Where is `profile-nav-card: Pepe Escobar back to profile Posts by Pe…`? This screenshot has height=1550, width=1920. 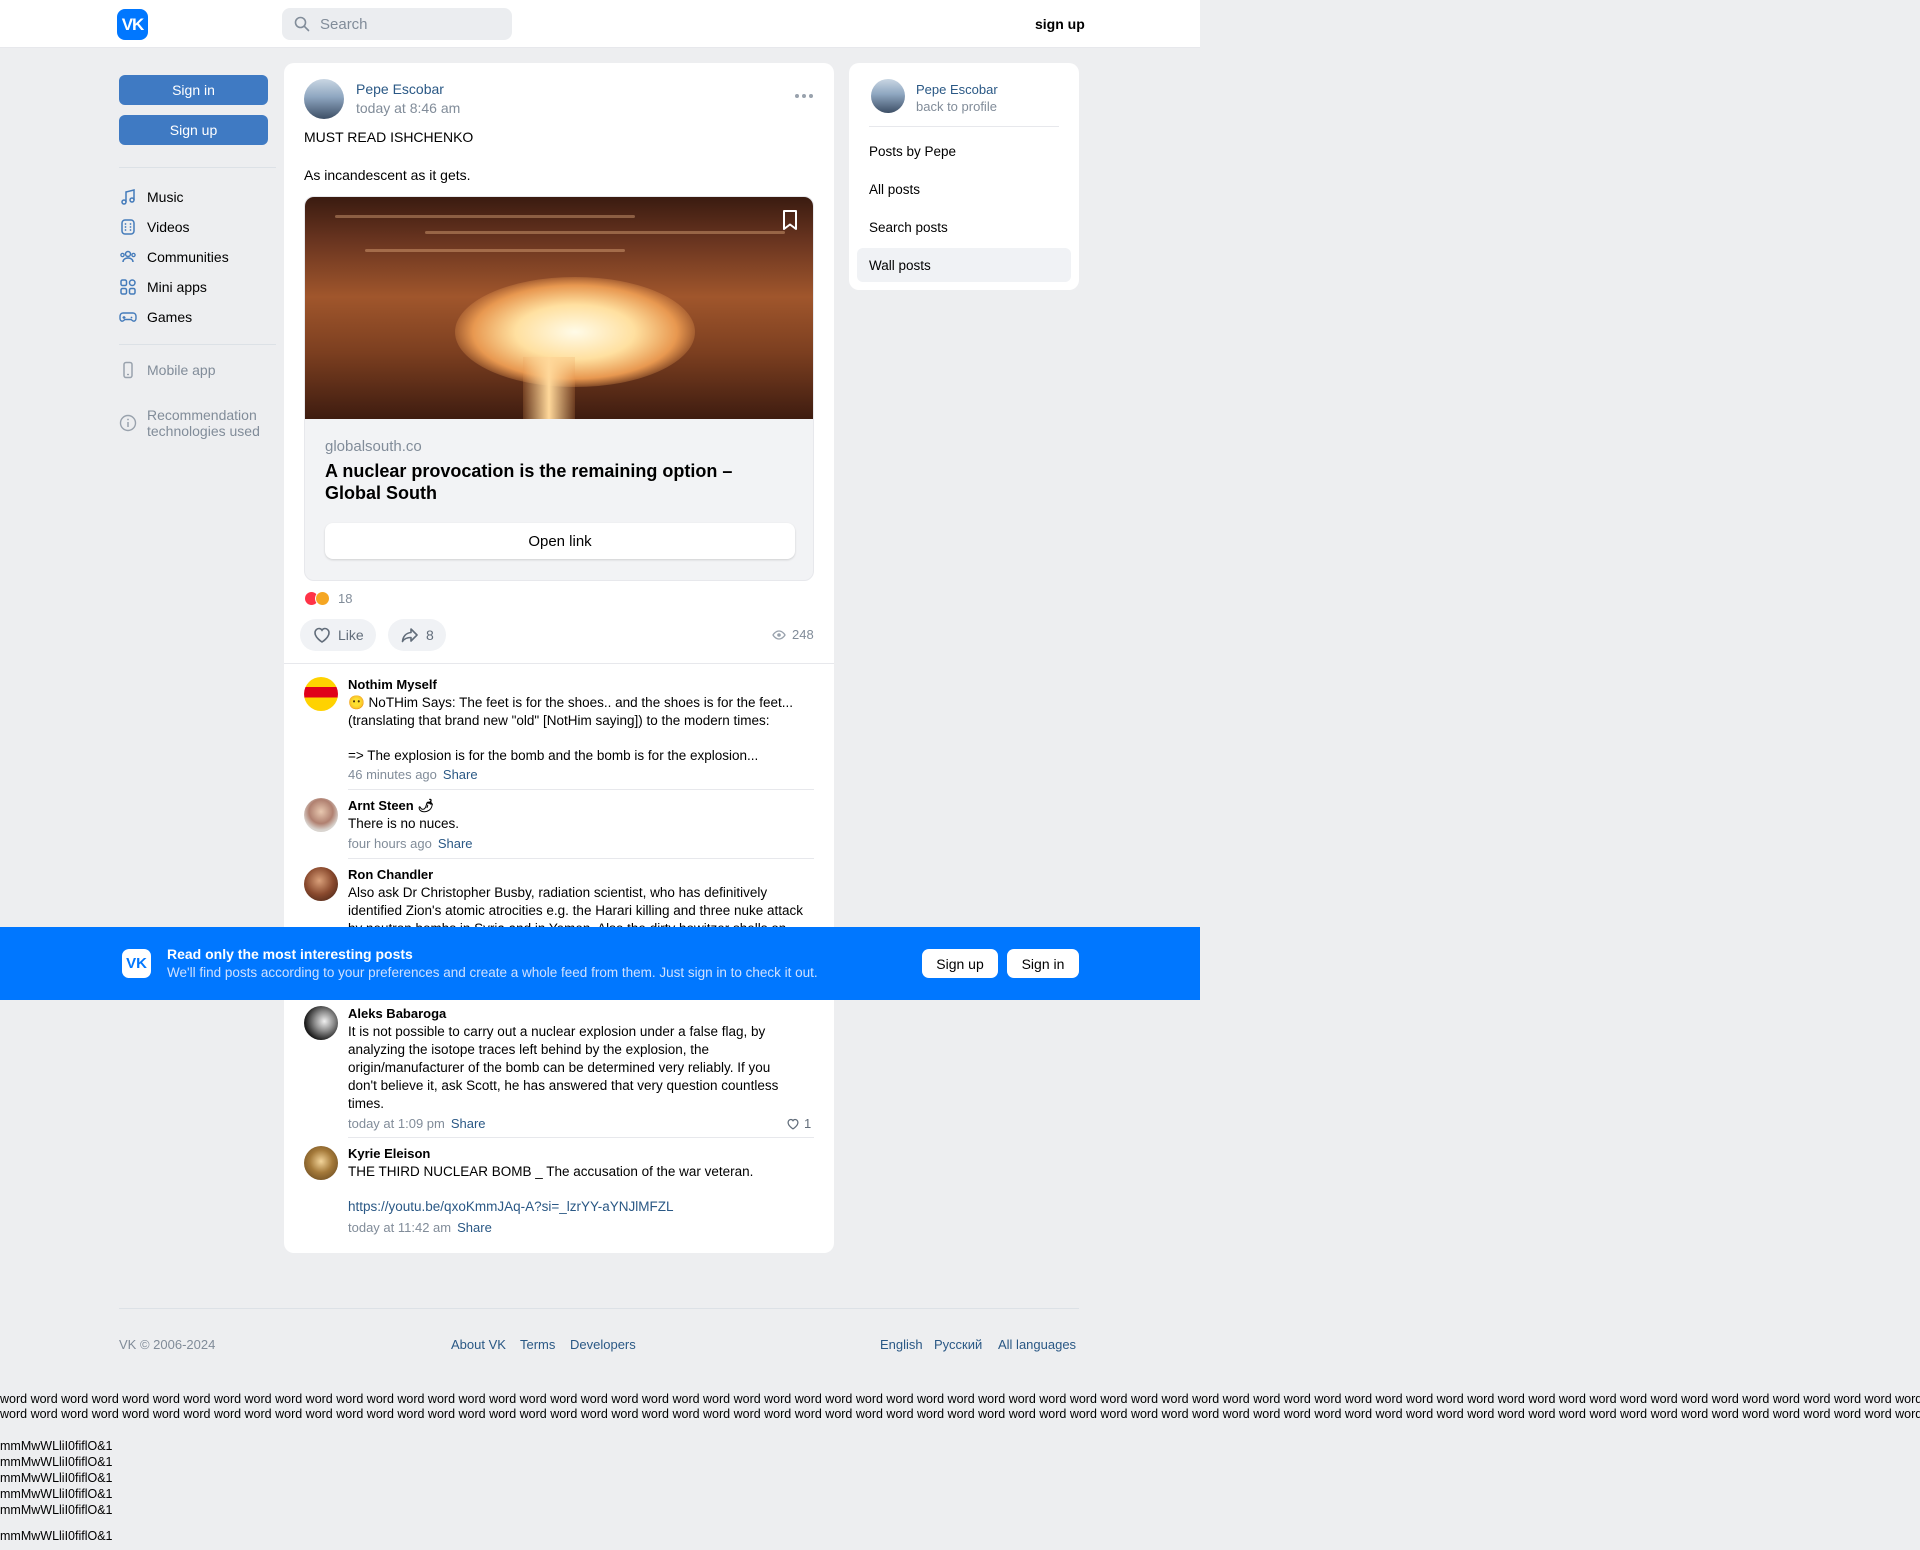
profile-nav-card: Pepe Escobar back to profile Posts by Pe… is located at coordinates (964, 176).